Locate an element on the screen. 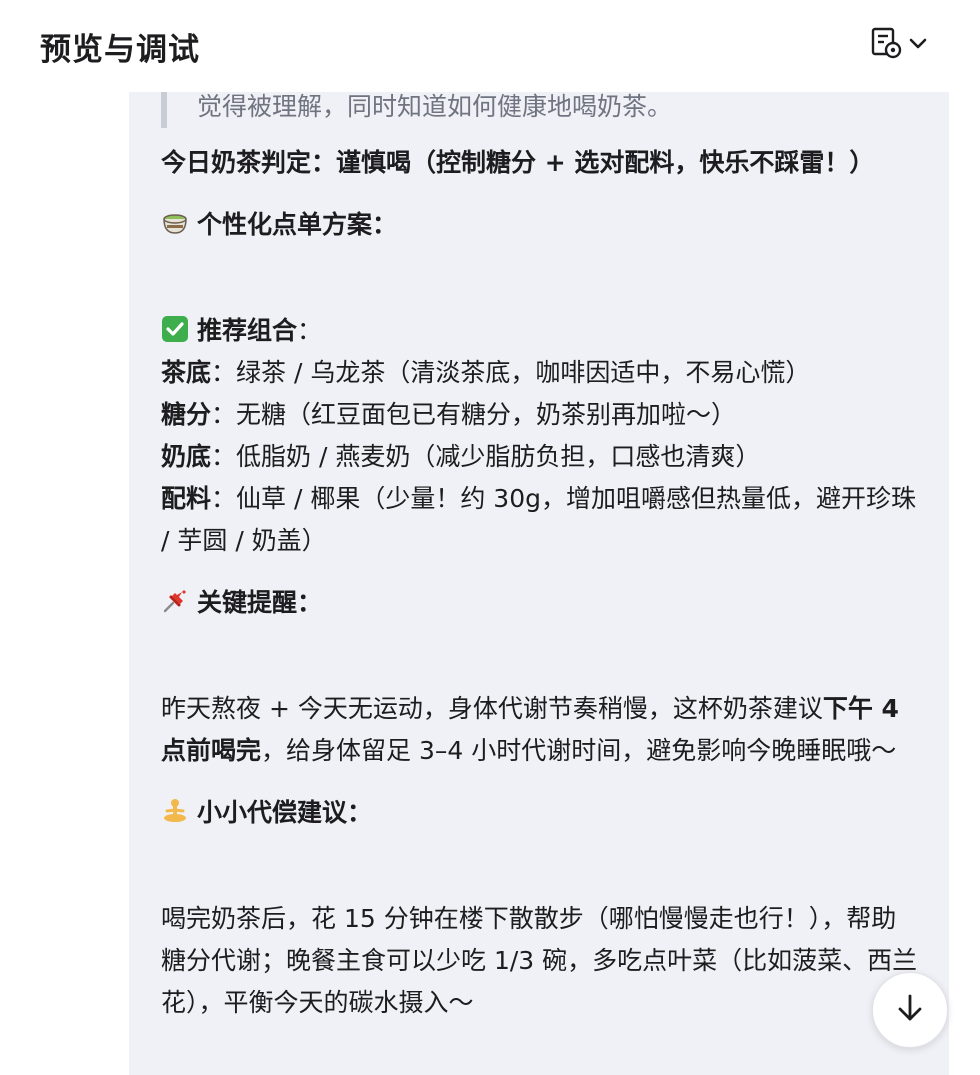 The image size is (980, 1075). item-label: 糖分 is located at coordinates (186, 414).